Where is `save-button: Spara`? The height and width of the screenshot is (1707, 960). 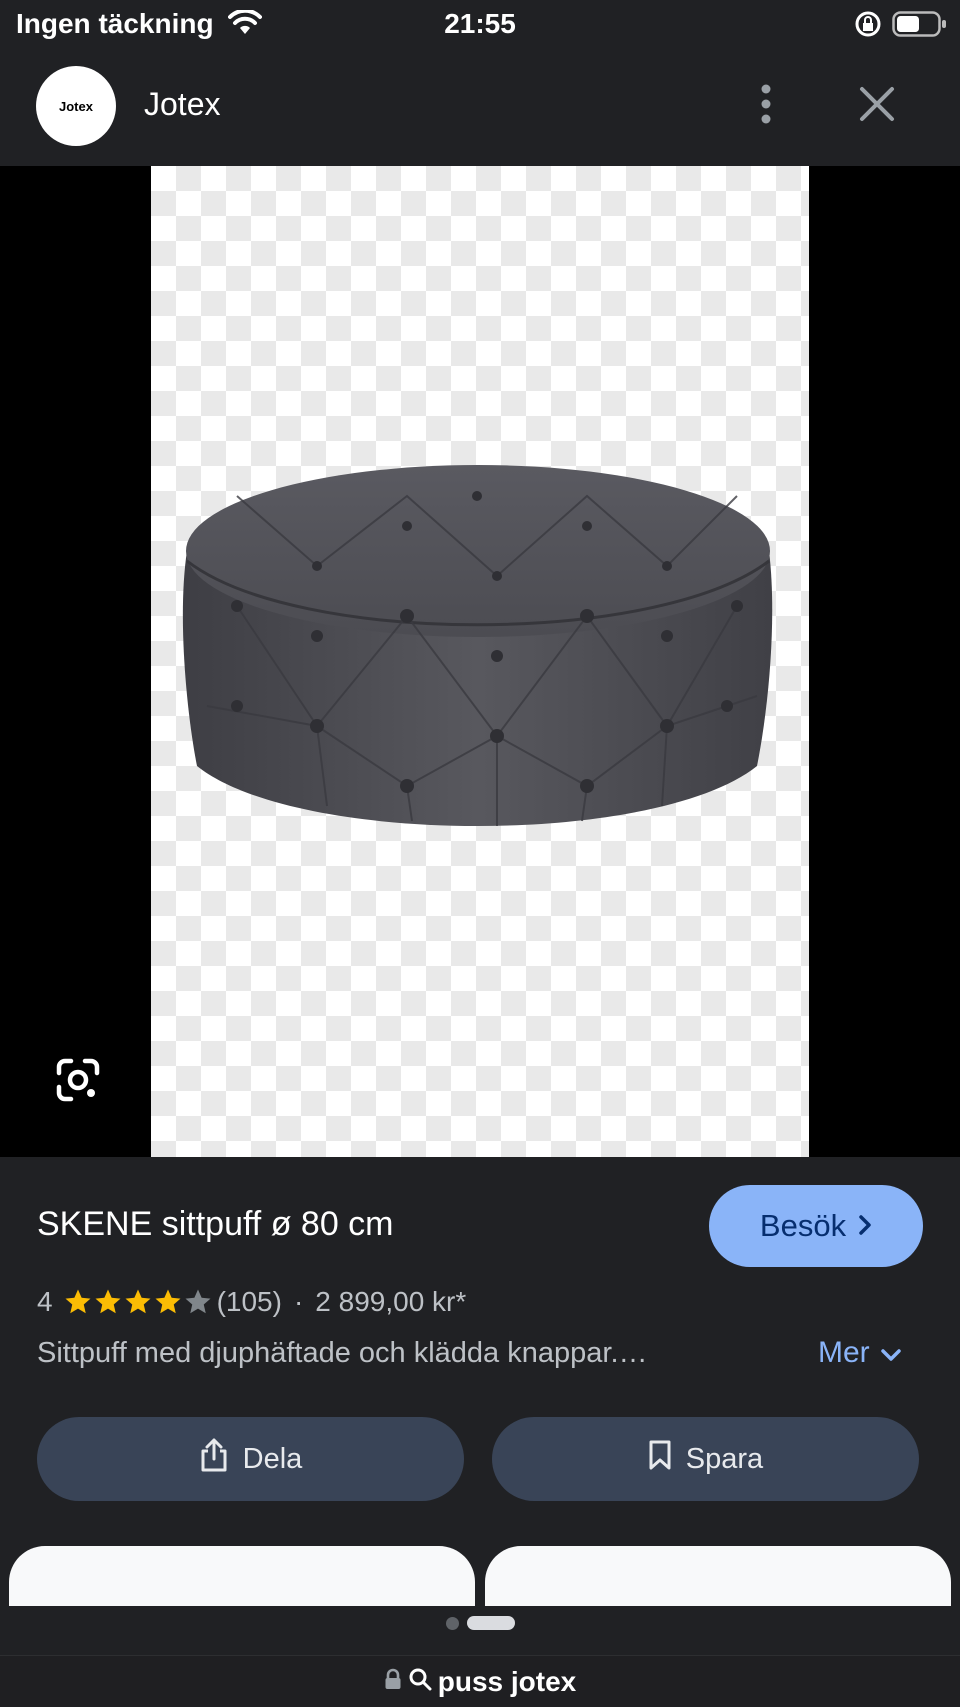
save-button: Spara is located at coordinates (705, 1459).